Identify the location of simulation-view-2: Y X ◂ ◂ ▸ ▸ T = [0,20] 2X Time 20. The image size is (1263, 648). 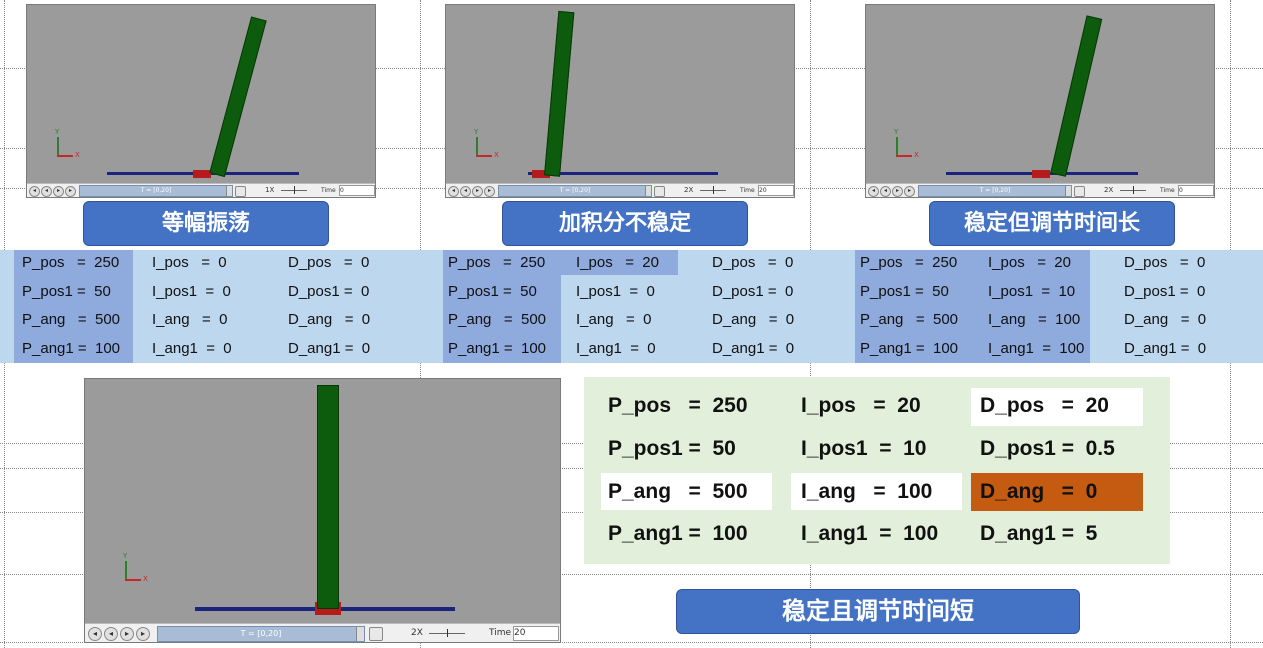
(620, 101).